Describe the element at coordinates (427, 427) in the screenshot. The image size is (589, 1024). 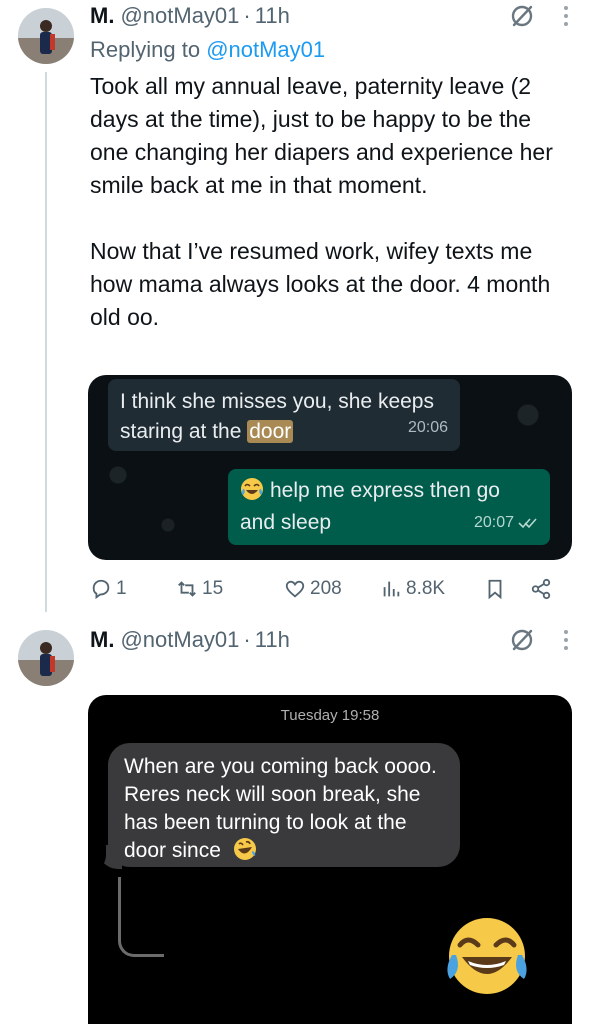
I see `incoming-message-time: 20:06` at that location.